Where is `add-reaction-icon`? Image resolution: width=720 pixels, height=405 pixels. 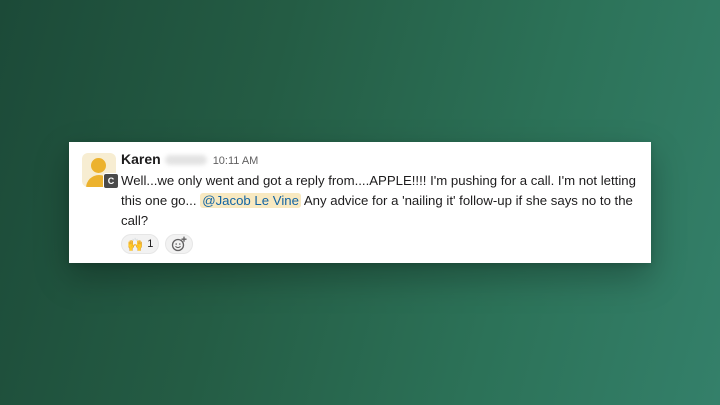
add-reaction-icon is located at coordinates (179, 244).